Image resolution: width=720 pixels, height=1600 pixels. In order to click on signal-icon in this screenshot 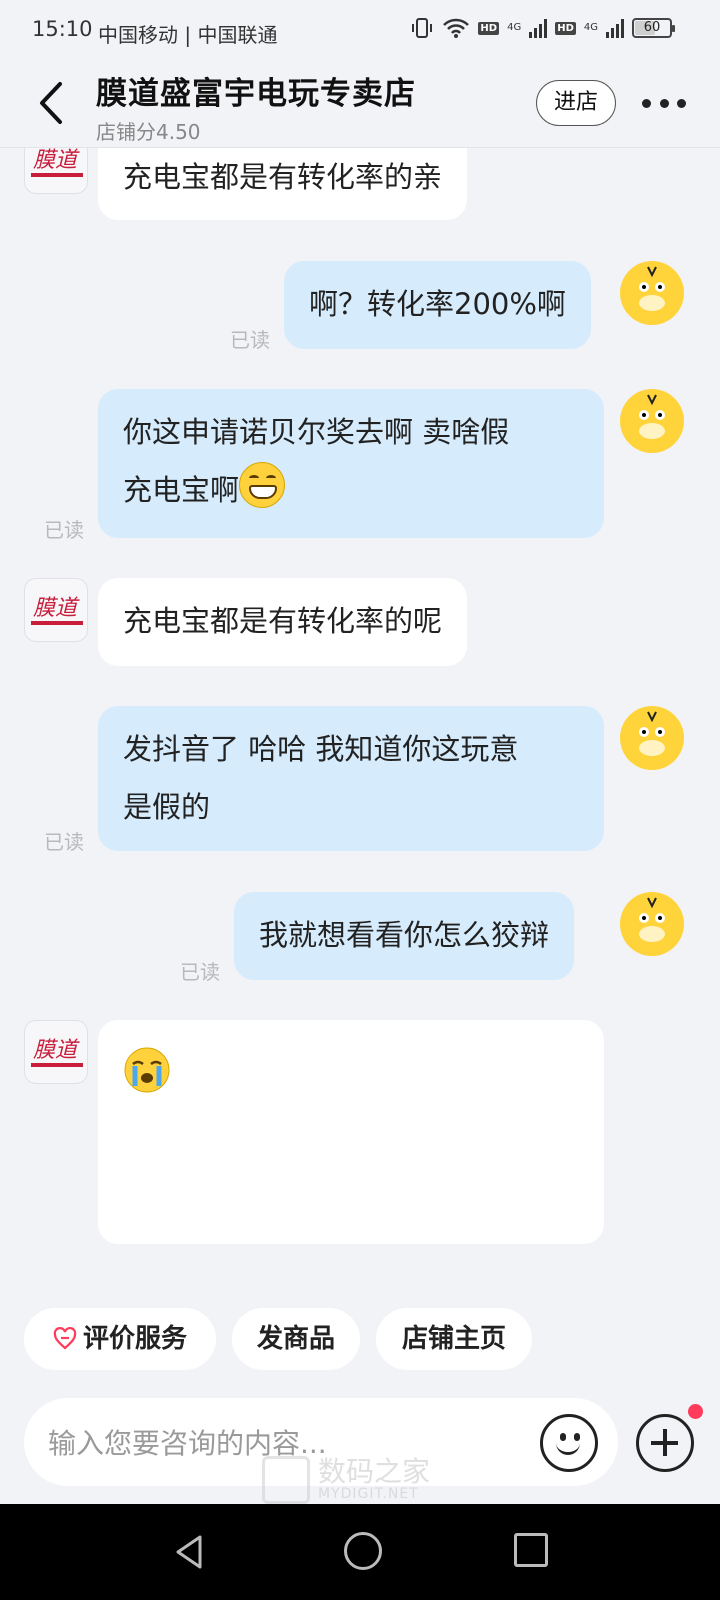, I will do `click(538, 28)`.